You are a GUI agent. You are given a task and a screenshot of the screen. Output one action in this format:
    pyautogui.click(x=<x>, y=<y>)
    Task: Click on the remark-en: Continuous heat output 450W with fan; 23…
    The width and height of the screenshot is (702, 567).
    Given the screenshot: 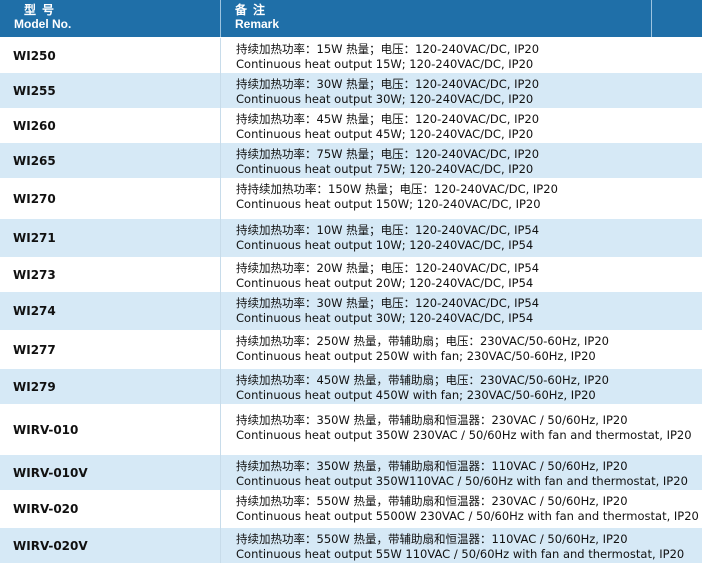 What is the action you would take?
    pyautogui.click(x=416, y=394)
    